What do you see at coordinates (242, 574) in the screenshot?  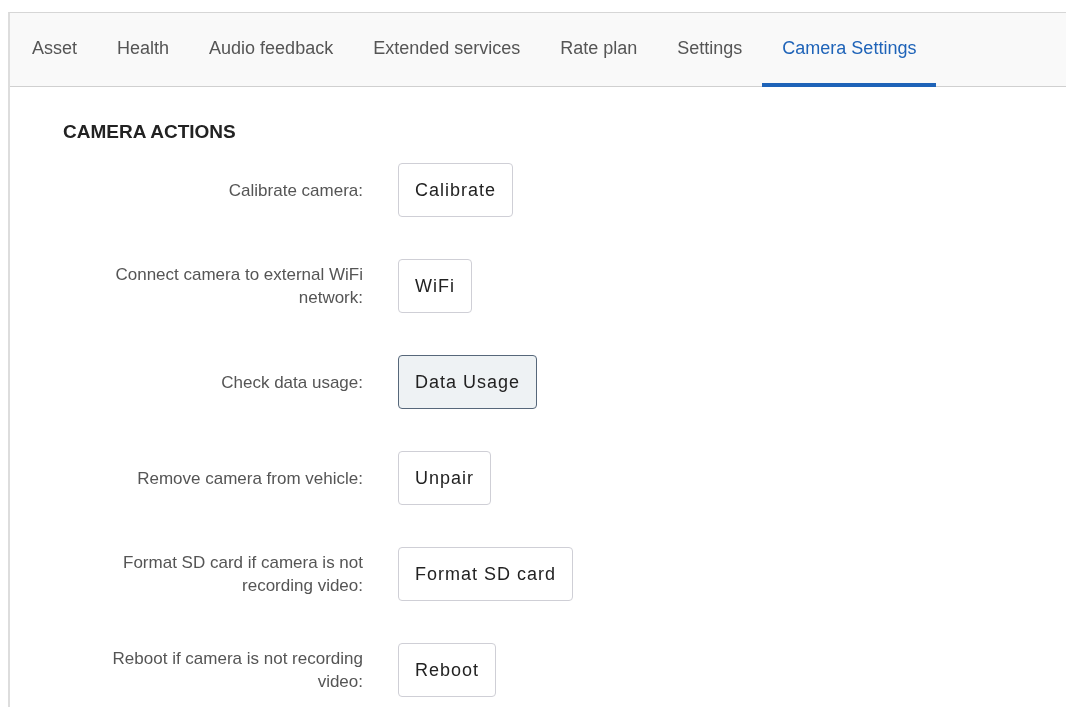 I see `action-label: Format SD card if camera is not recording video:` at bounding box center [242, 574].